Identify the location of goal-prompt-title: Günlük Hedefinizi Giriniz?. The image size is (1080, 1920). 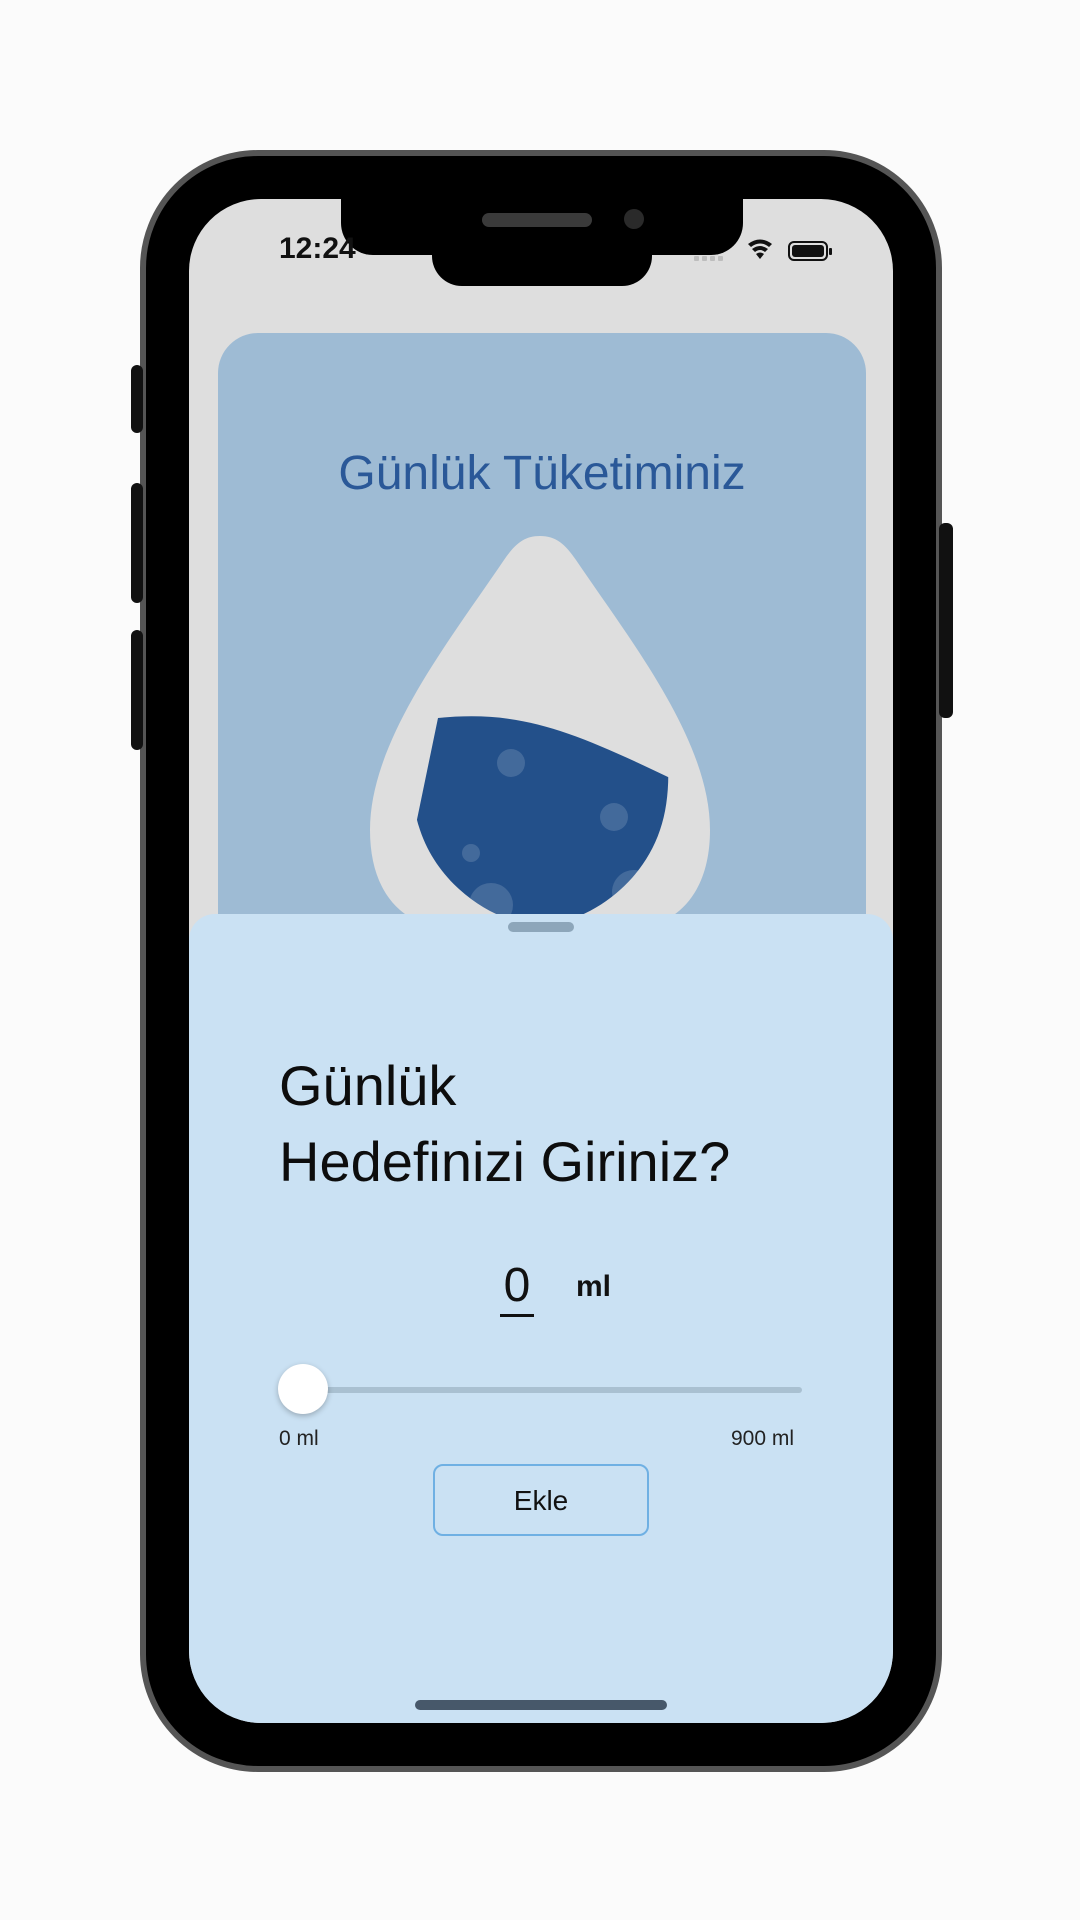
(504, 1124).